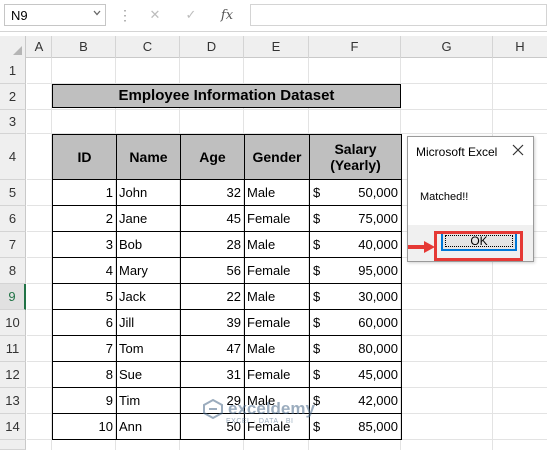 This screenshot has height=450, width=547. Describe the element at coordinates (148, 47) in the screenshot. I see `column-header-c: C` at that location.